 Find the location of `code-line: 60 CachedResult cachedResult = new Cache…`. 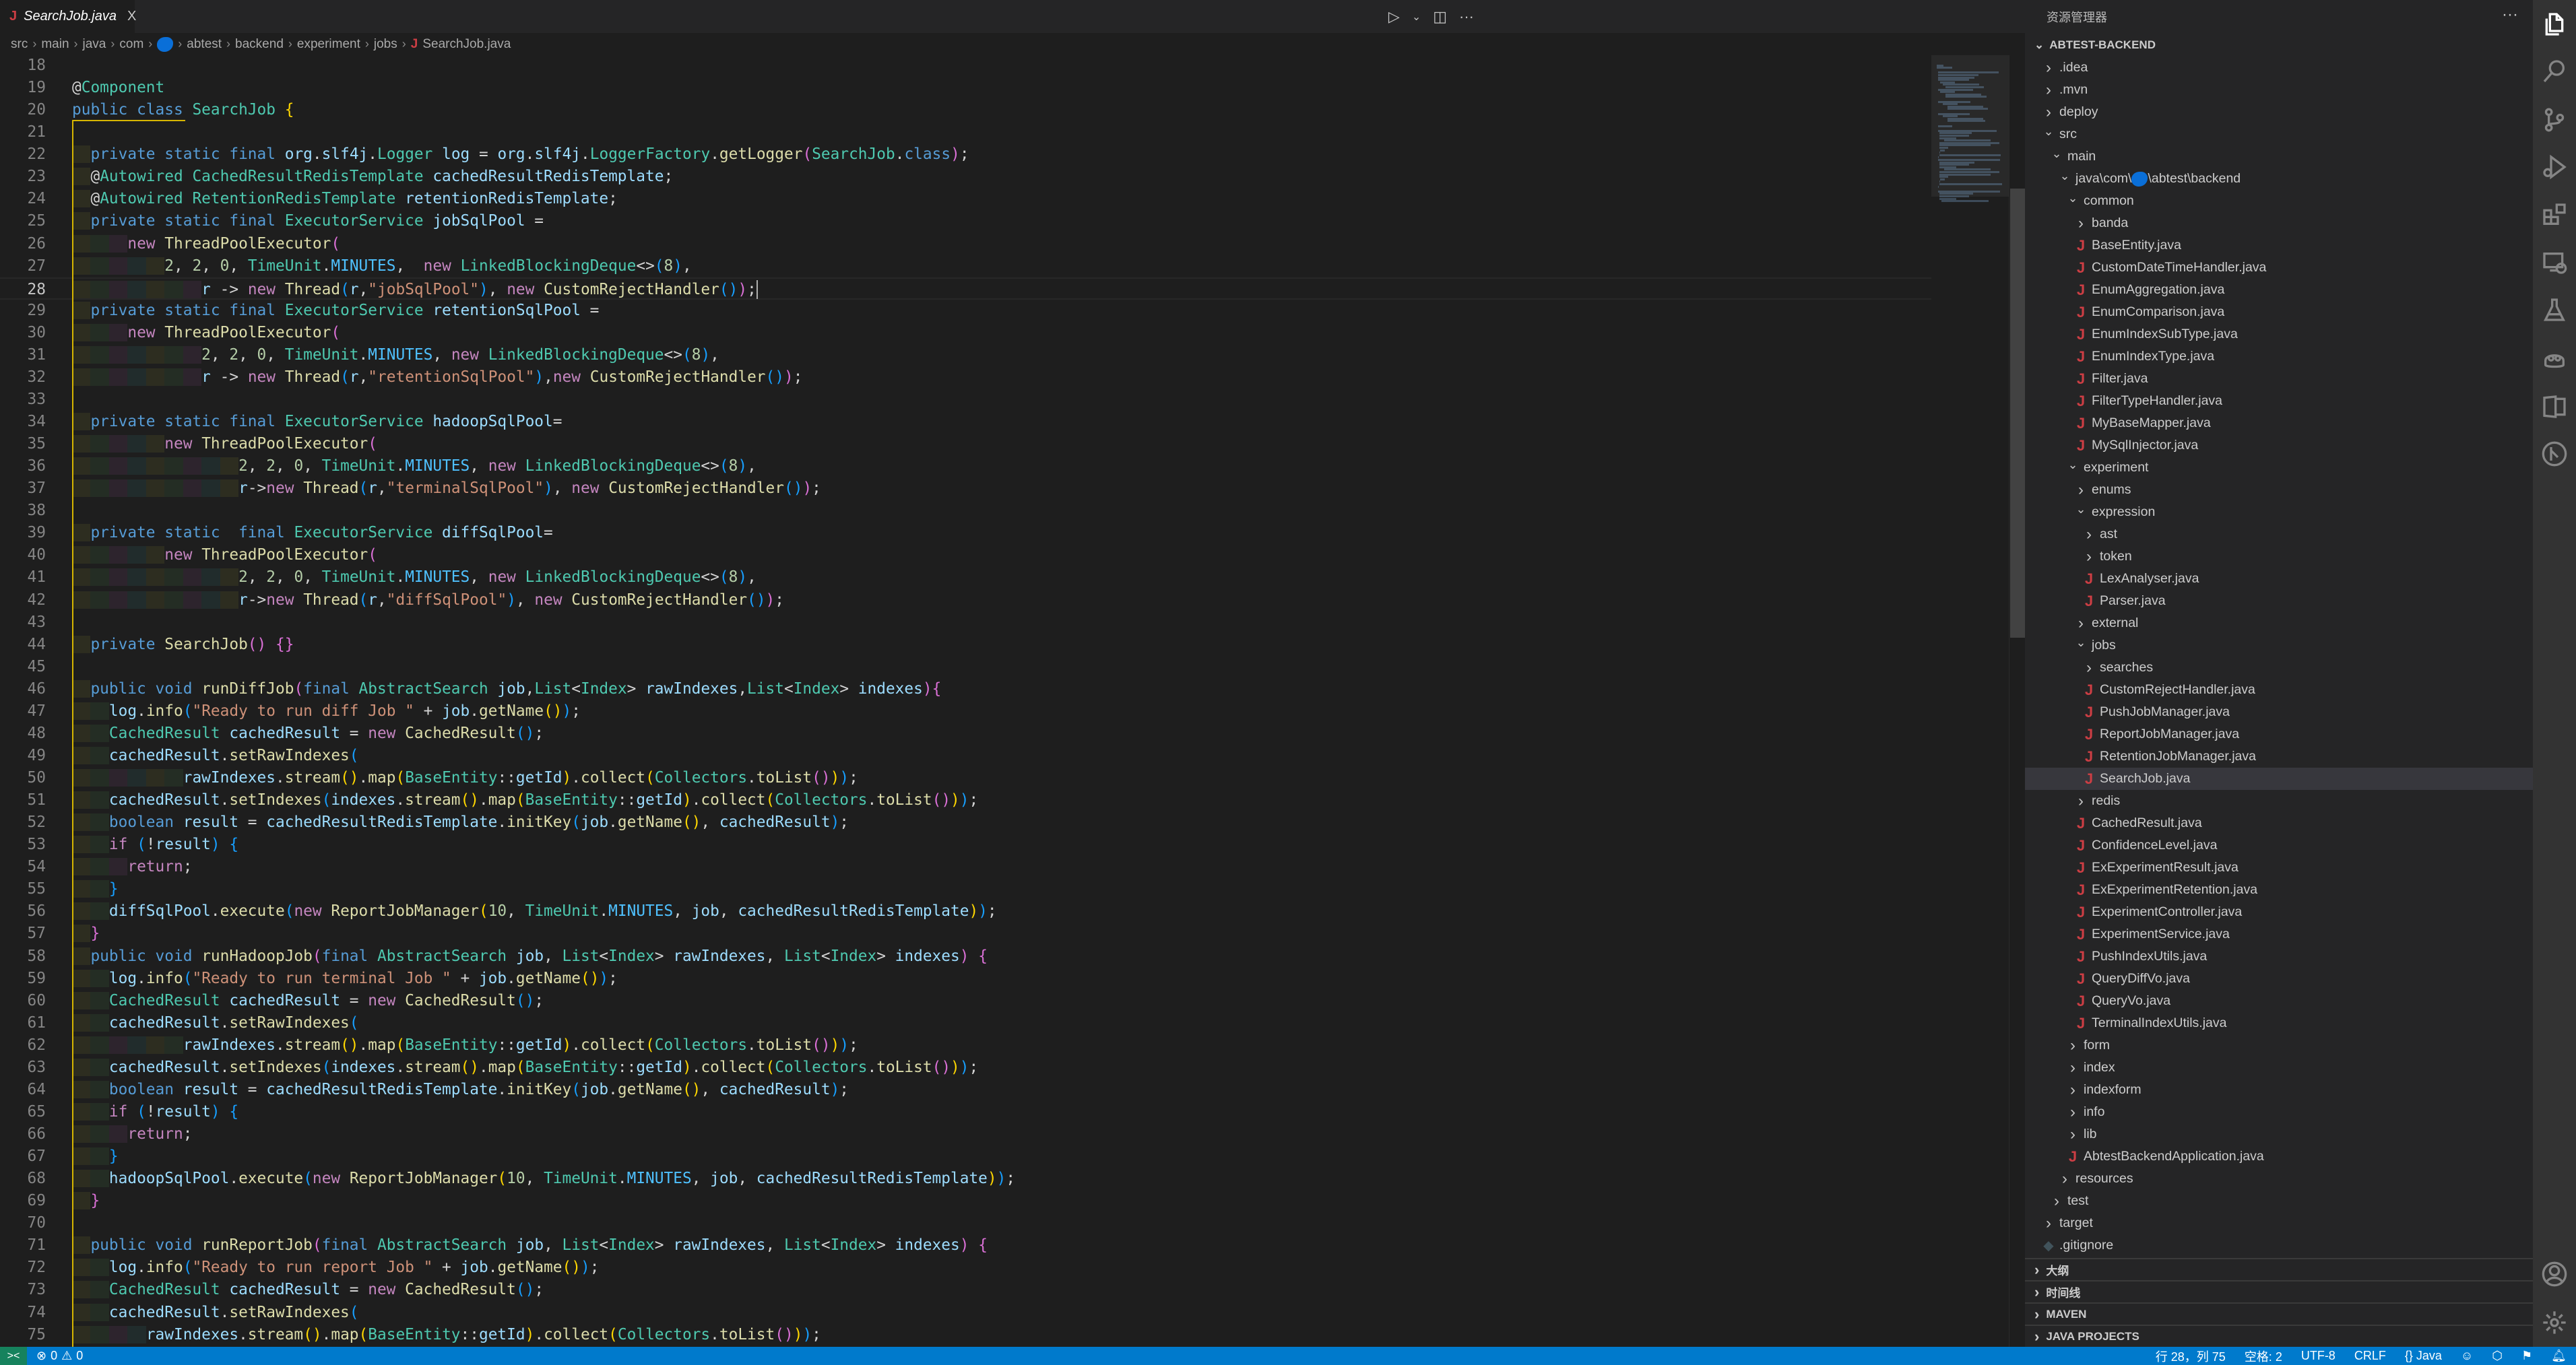

code-line: 60 CachedResult cachedResult = new Cache… is located at coordinates (965, 1001).